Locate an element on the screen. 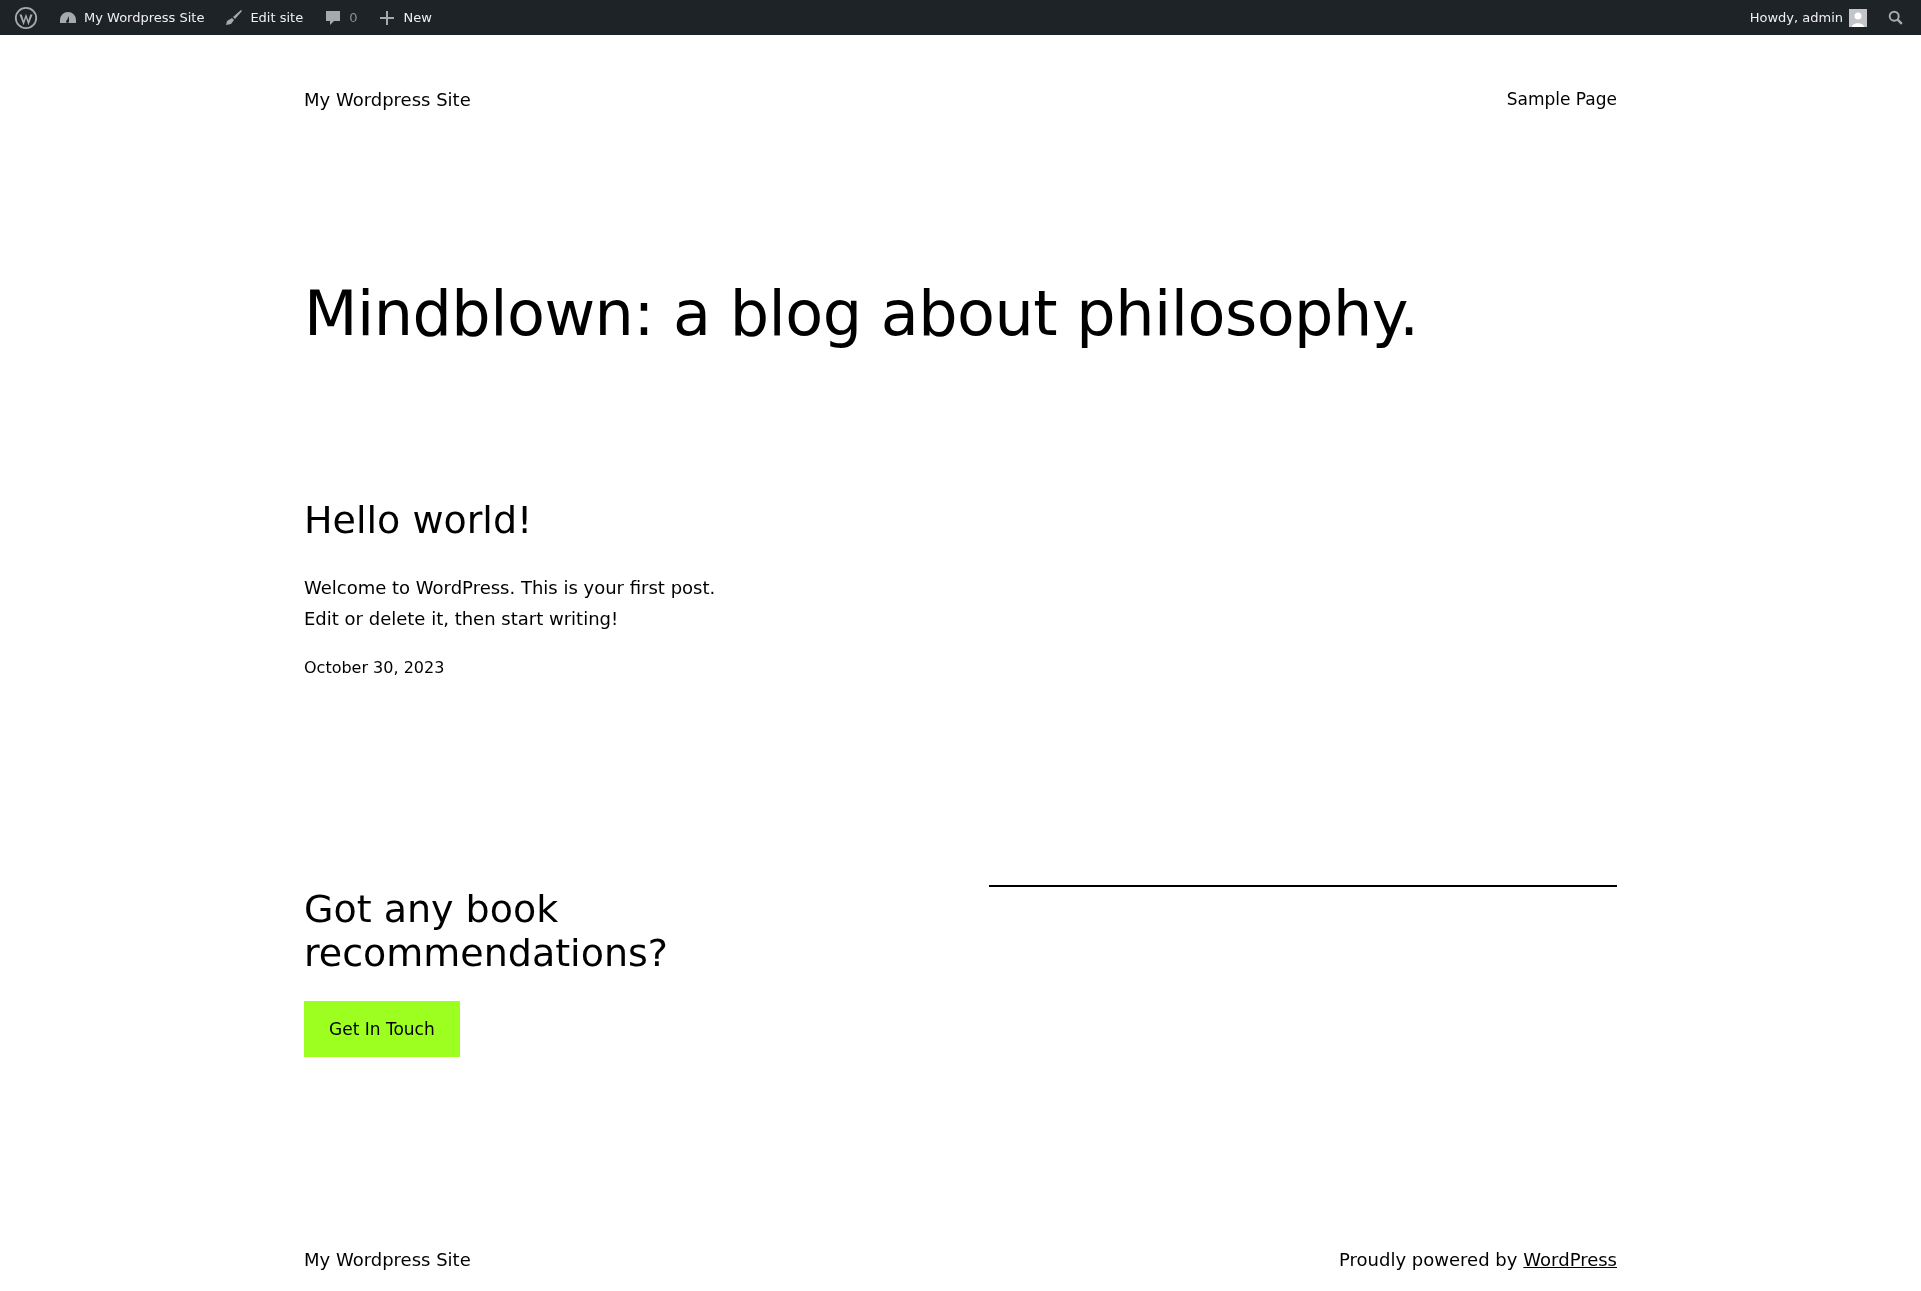 The height and width of the screenshot is (1291, 1921). account-link: Howdy, admin is located at coordinates (1808, 17).